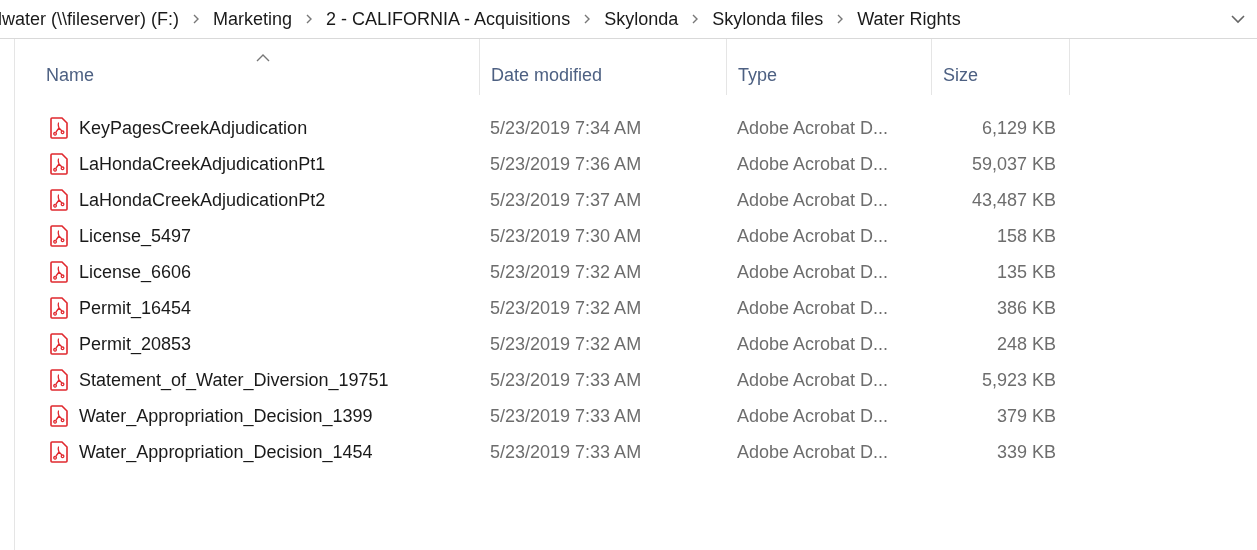 The height and width of the screenshot is (550, 1257). I want to click on breadcrumb-item: 2 - CALIFORNIA - Acquisitions, so click(448, 19).